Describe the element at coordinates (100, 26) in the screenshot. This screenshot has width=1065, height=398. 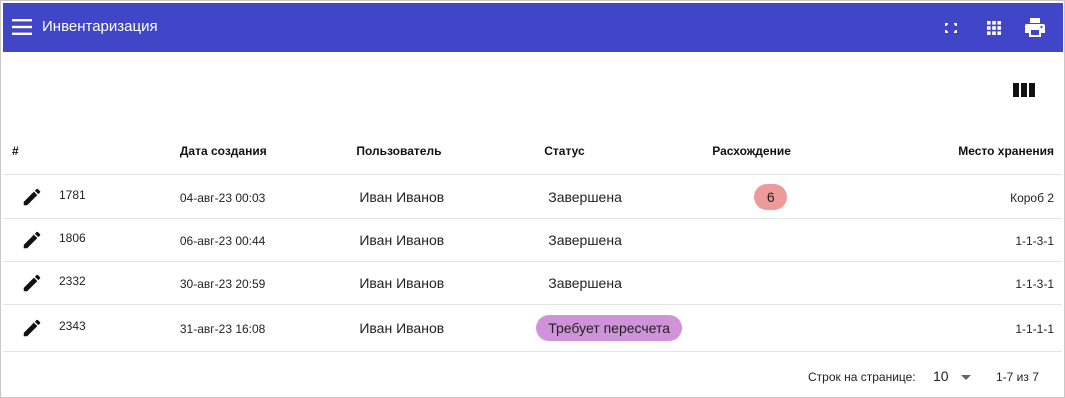
I see `page-title: Инвентаризация` at that location.